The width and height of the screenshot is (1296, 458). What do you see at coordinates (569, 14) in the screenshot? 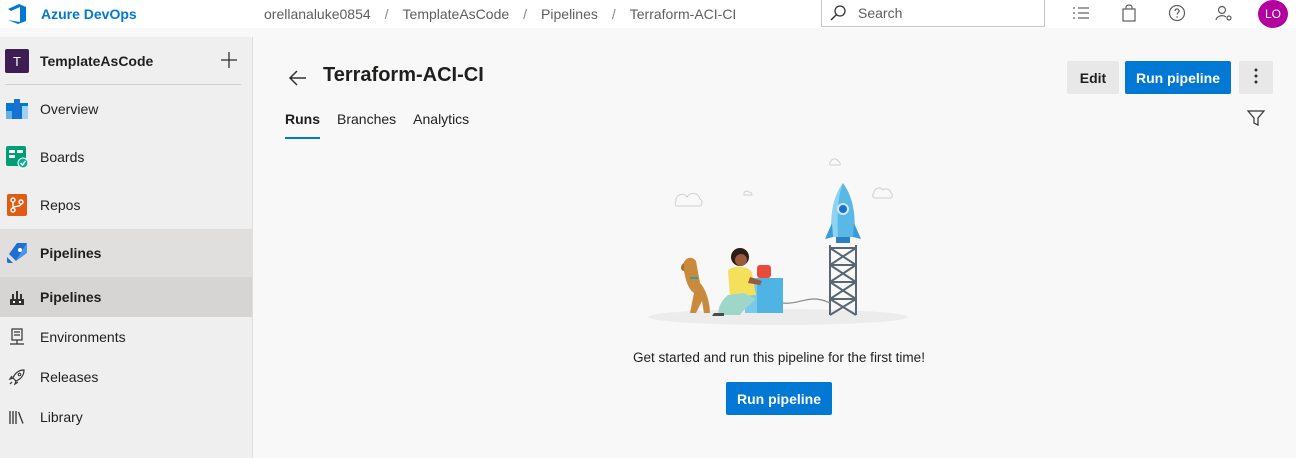
I see `breadcrumb-pipelines: Pipelines` at bounding box center [569, 14].